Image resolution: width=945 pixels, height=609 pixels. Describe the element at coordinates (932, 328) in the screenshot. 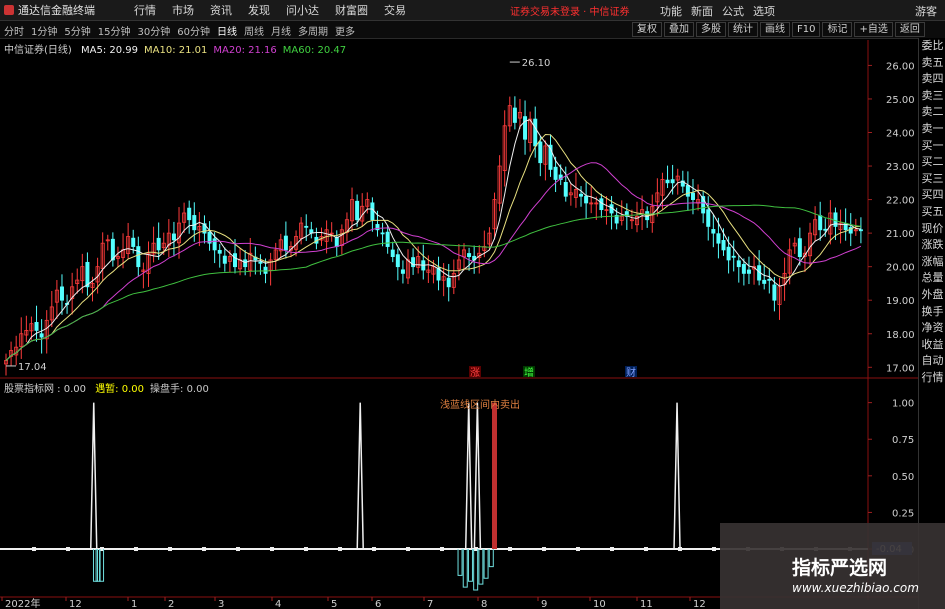

I see `side-tab: 净资` at that location.